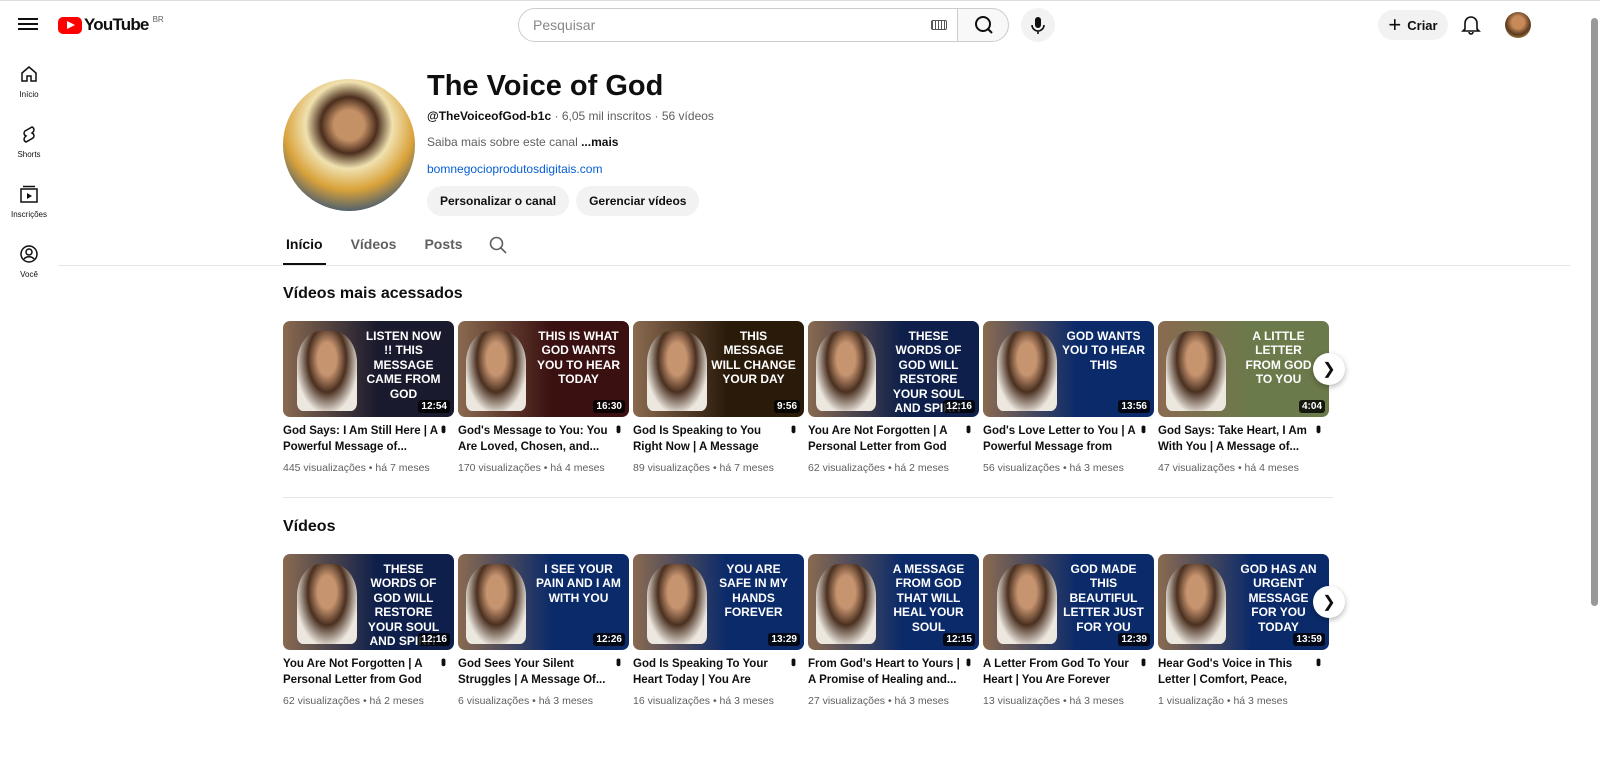 This screenshot has height=775, width=1600. Describe the element at coordinates (29, 86) in the screenshot. I see `sidebar-item-home: Início` at that location.